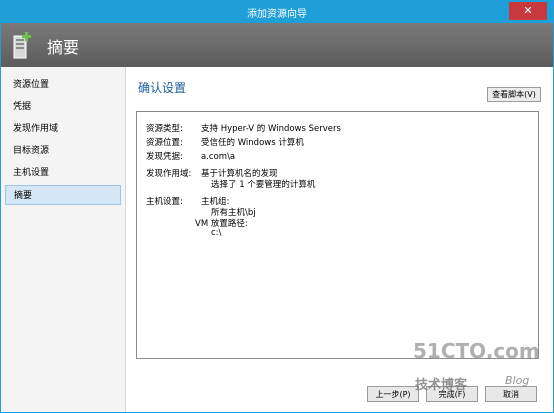 The image size is (554, 413). Describe the element at coordinates (476, 351) in the screenshot. I see `watermark-site: 51CTO.com` at that location.